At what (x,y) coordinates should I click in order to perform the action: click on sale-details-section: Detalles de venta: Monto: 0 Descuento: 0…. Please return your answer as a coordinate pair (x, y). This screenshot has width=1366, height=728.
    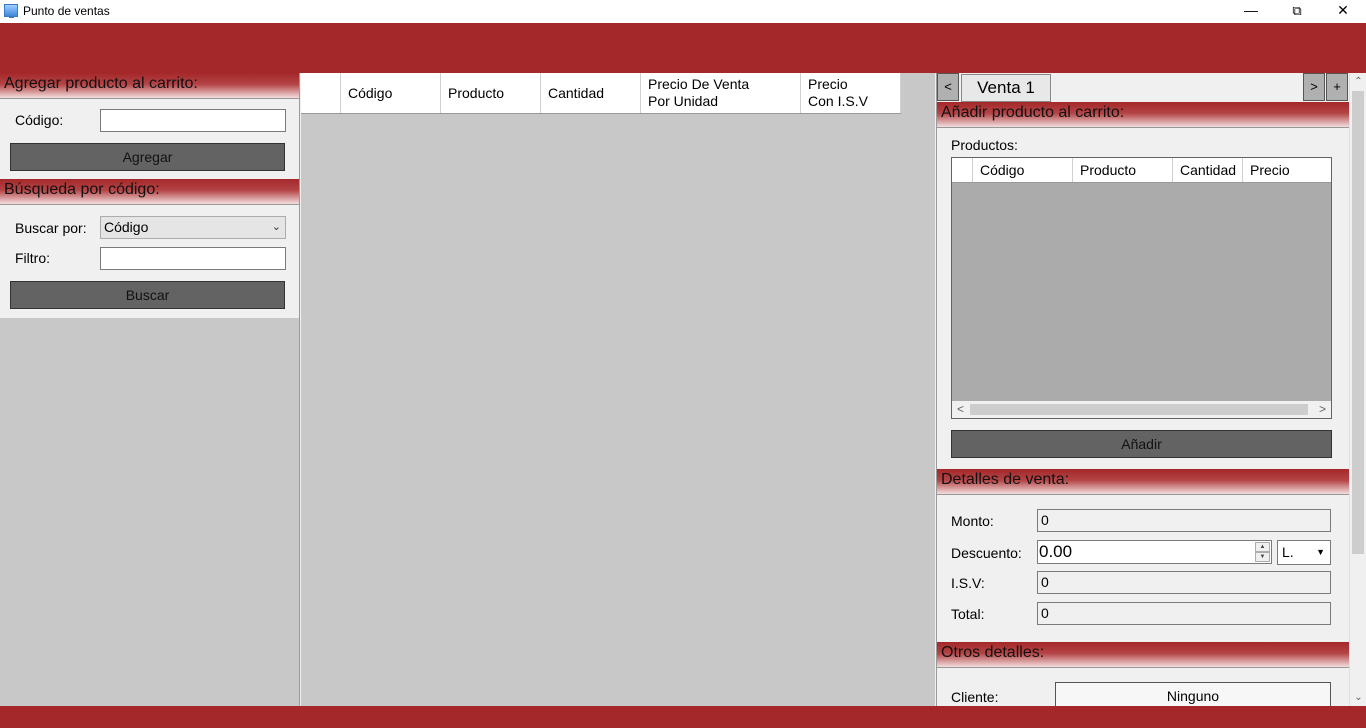
    Looking at the image, I should click on (1143, 555).